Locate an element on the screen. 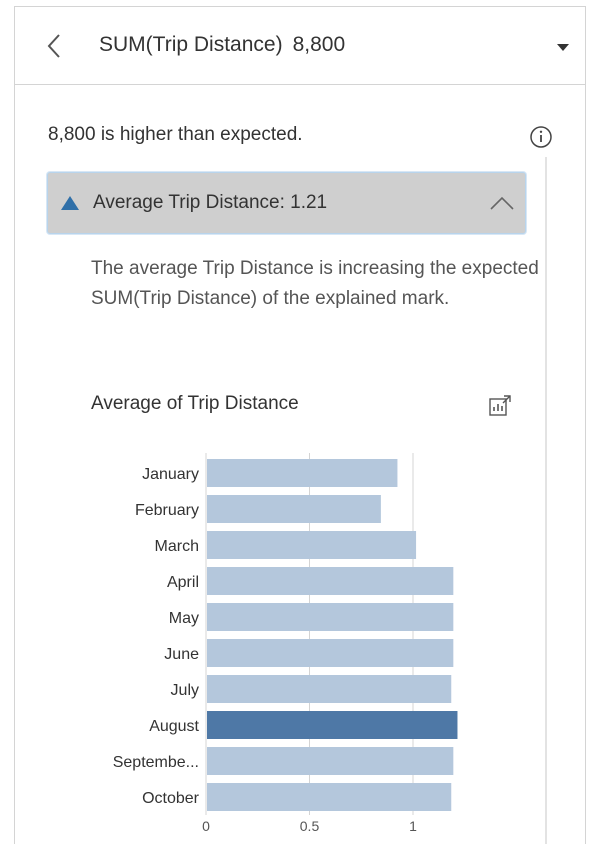 This screenshot has width=593, height=844. category-label: February is located at coordinates (167, 510).